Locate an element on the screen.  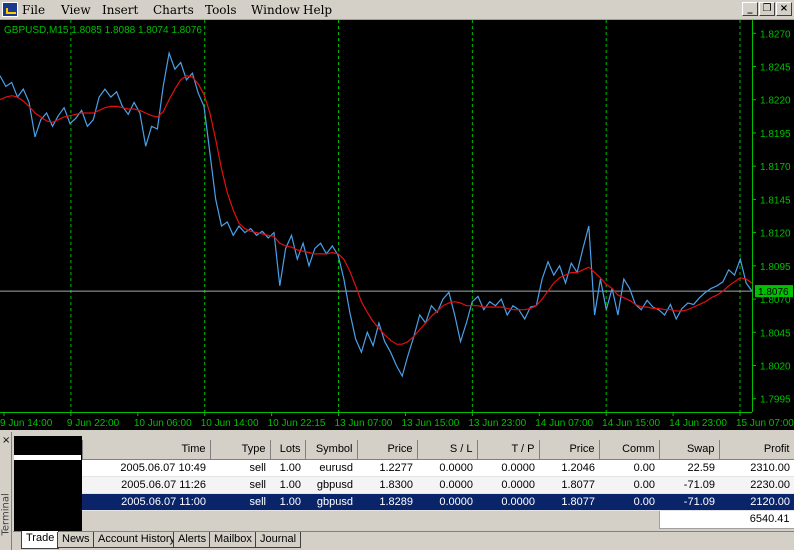
col-header-lots: Lots is located at coordinates (288, 450).